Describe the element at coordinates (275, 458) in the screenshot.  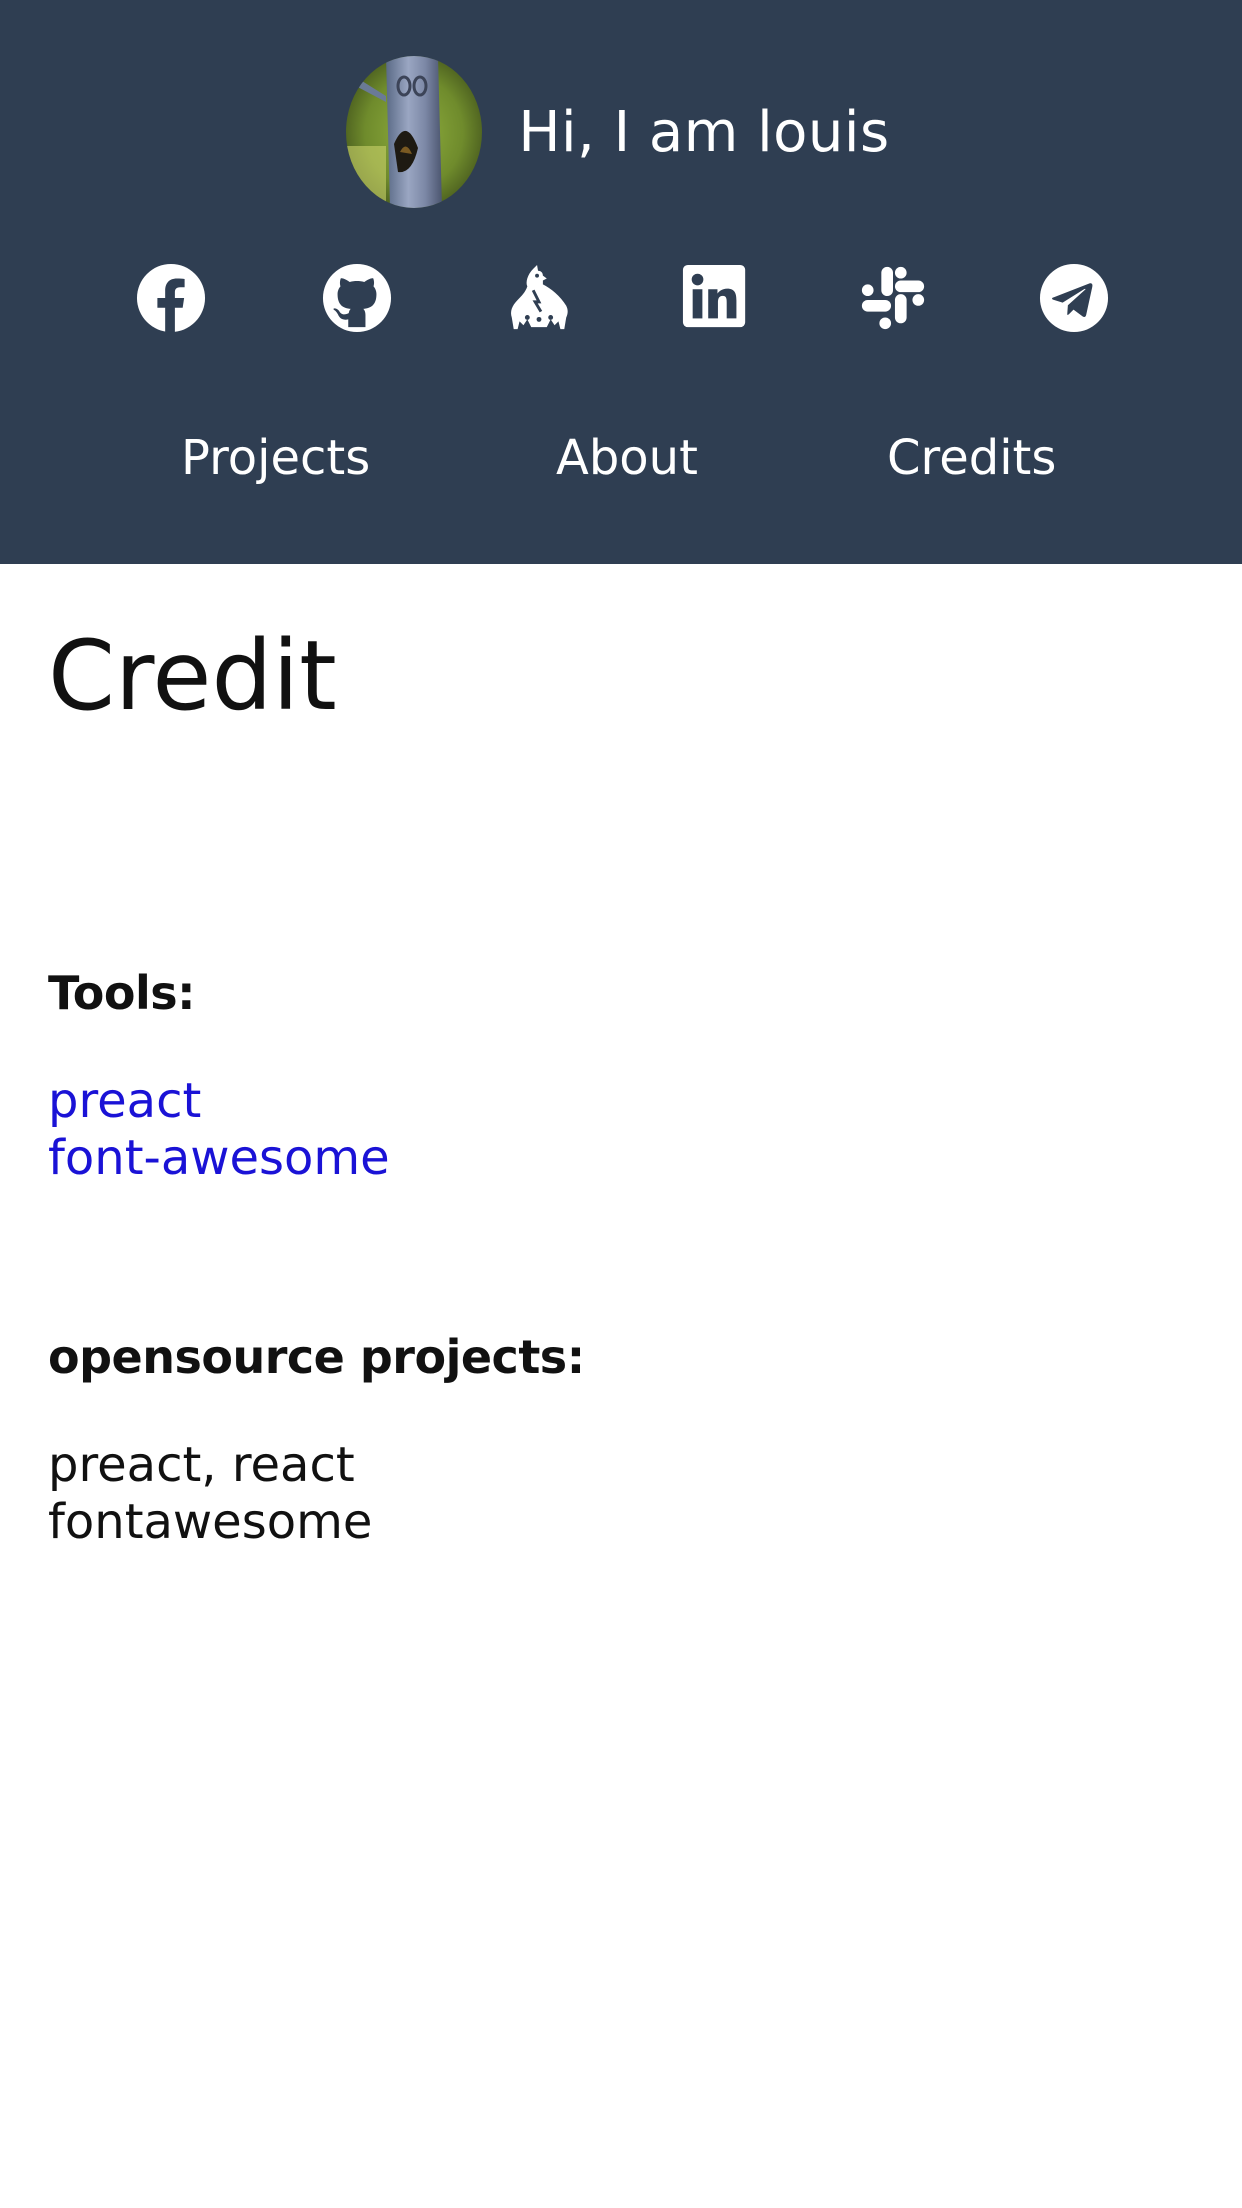
I see `nav-projects: Projects` at that location.